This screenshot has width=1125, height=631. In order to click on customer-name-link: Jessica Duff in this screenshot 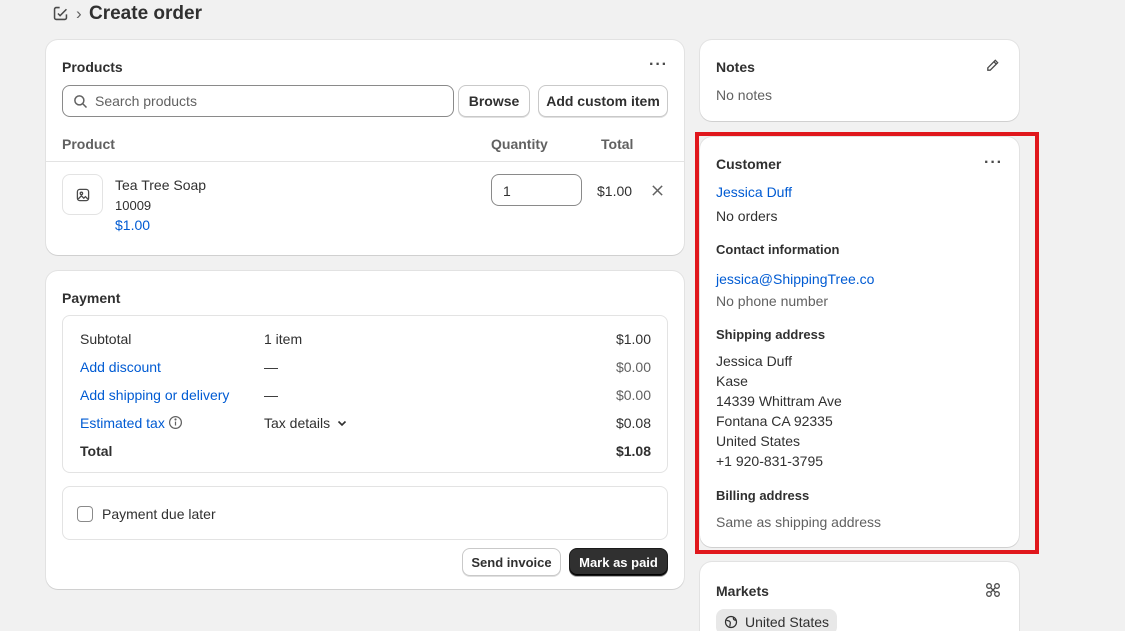, I will do `click(754, 192)`.